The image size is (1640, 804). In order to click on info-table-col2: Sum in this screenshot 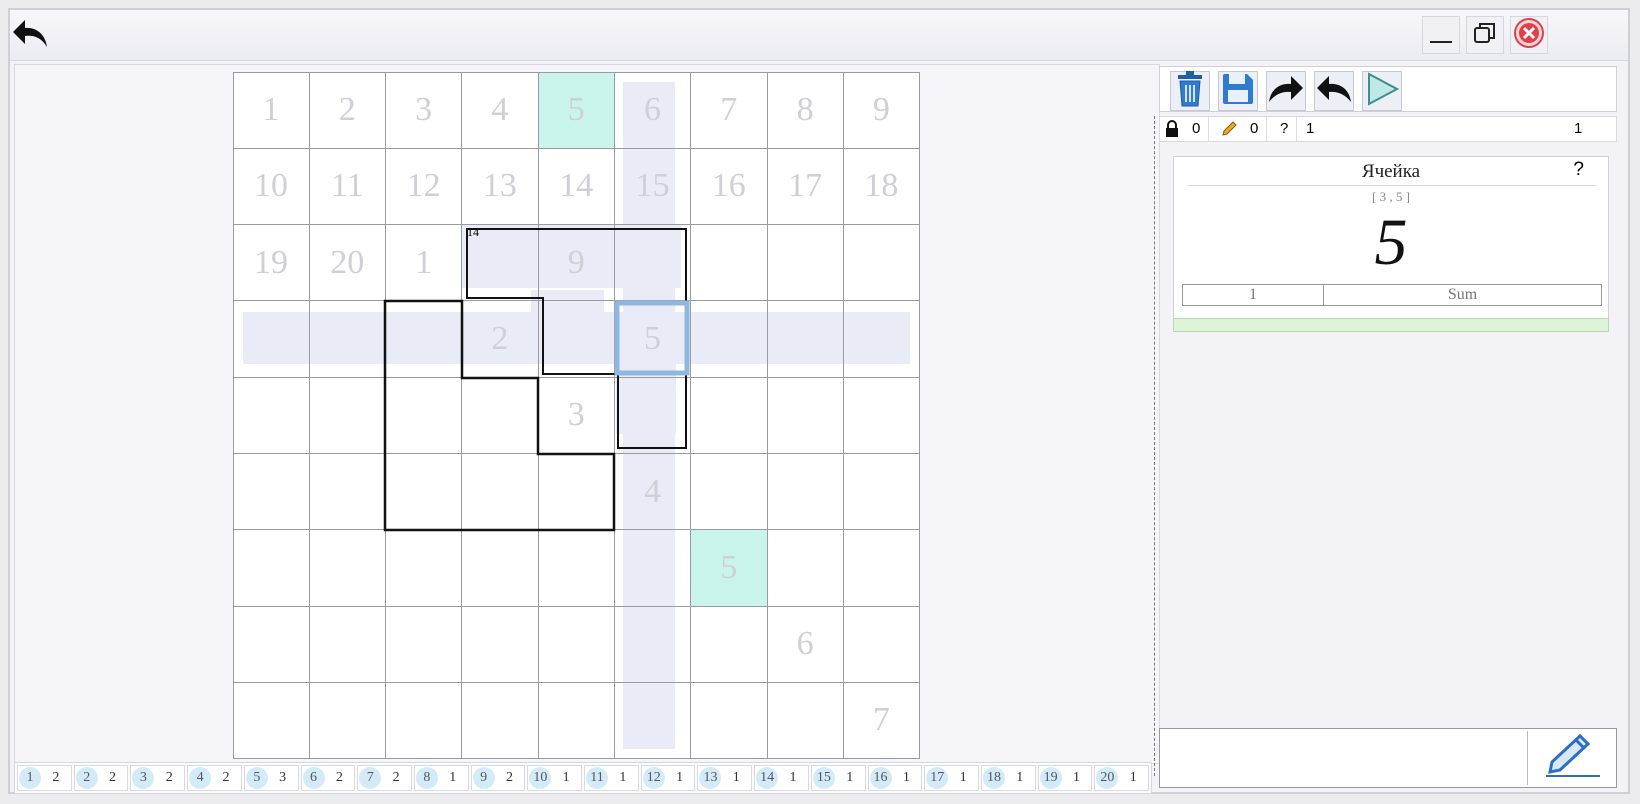, I will do `click(1462, 294)`.